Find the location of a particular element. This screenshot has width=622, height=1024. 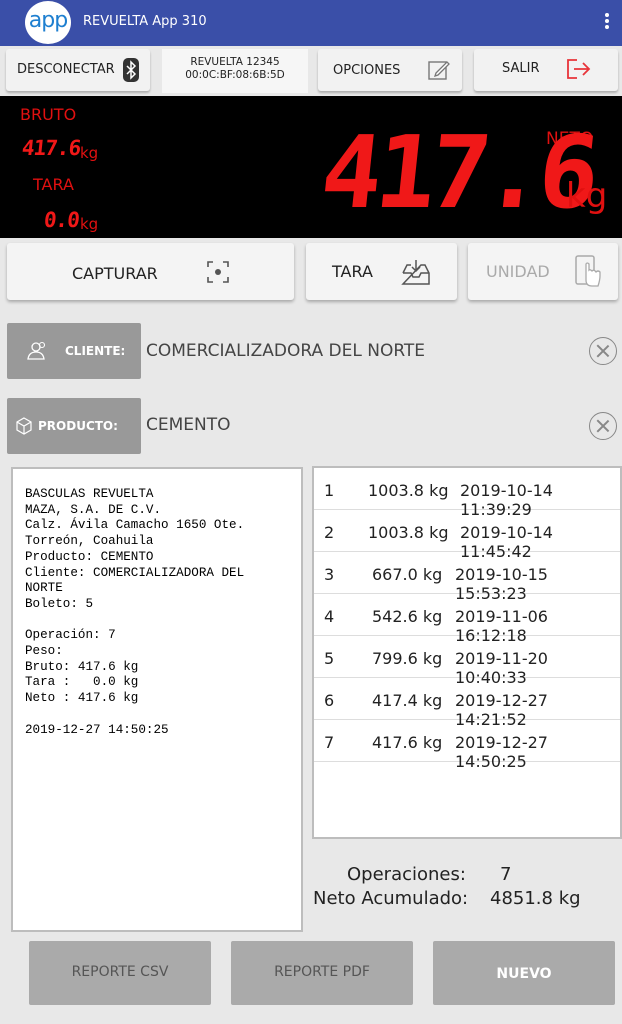

app-logo: app is located at coordinates (48, 22).